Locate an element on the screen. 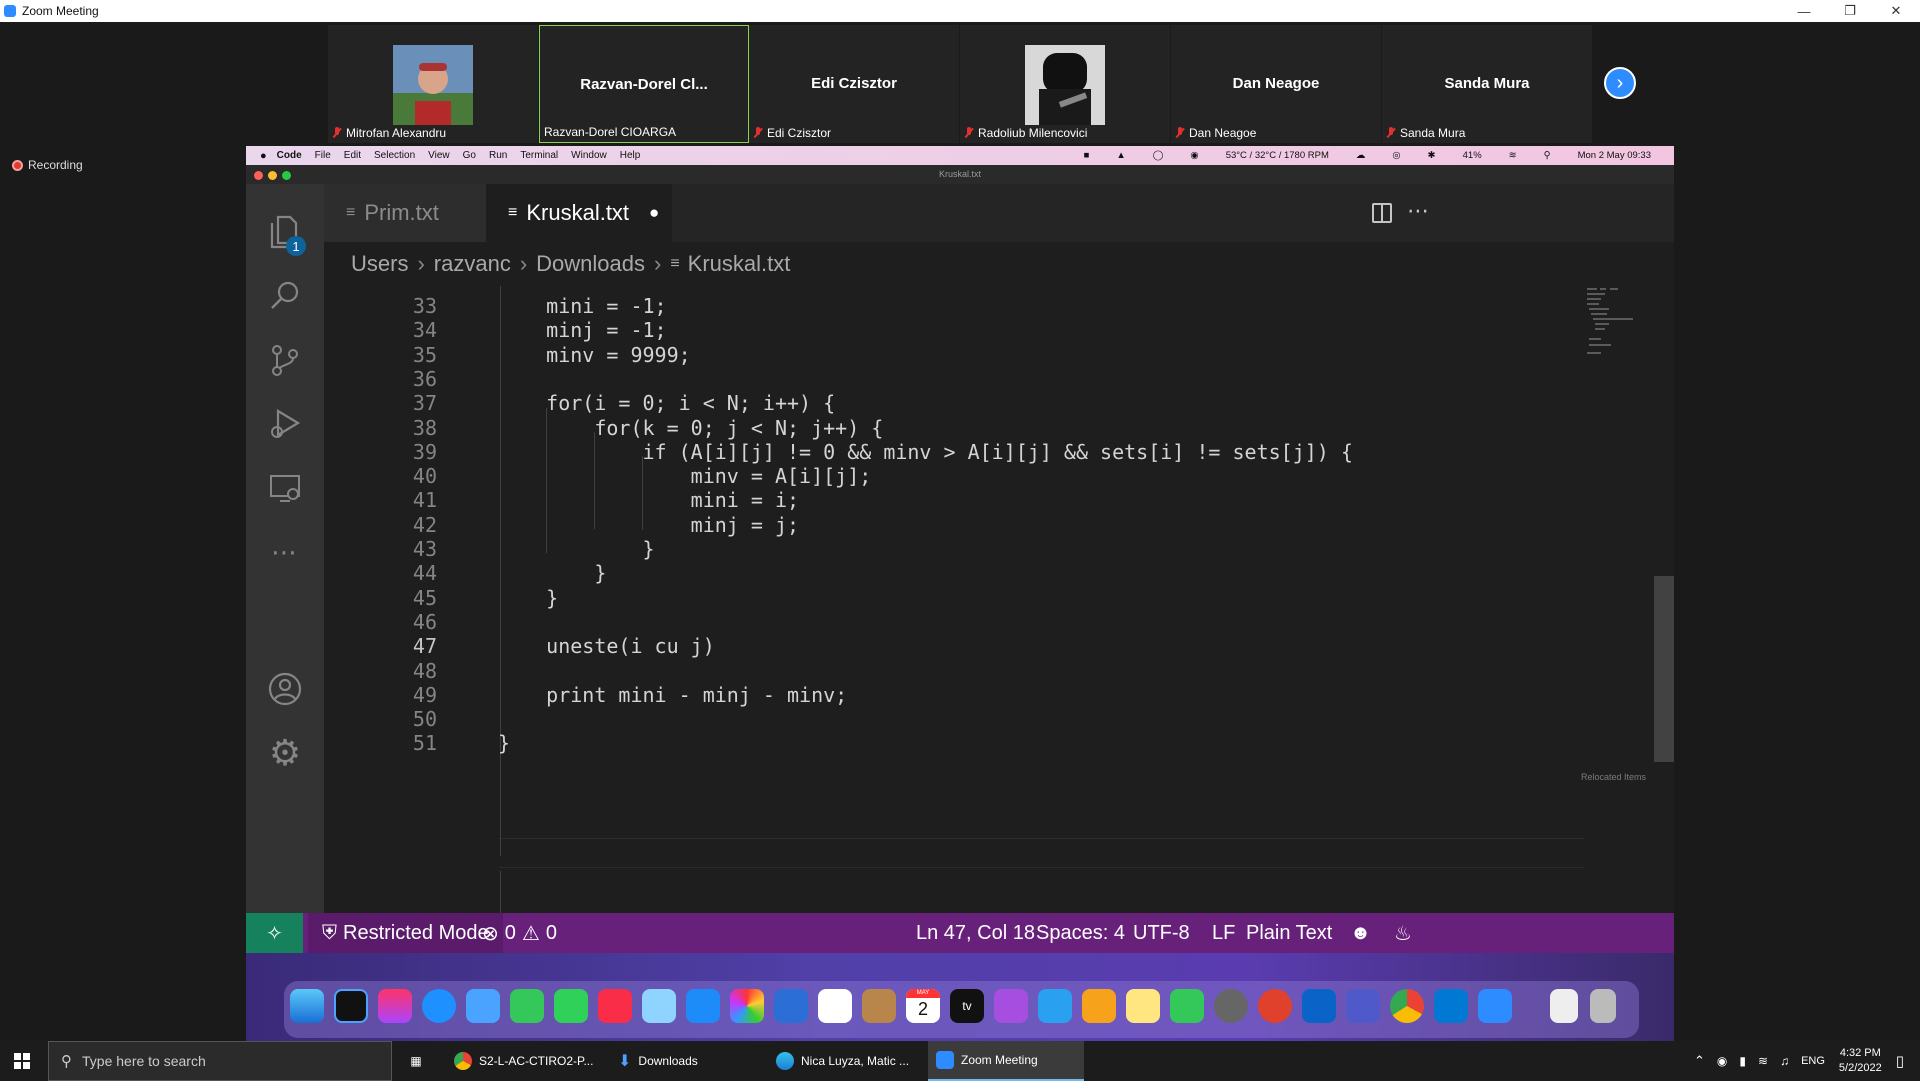 Image resolution: width=1920 pixels, height=1081 pixels. menu-view: View is located at coordinates (439, 155).